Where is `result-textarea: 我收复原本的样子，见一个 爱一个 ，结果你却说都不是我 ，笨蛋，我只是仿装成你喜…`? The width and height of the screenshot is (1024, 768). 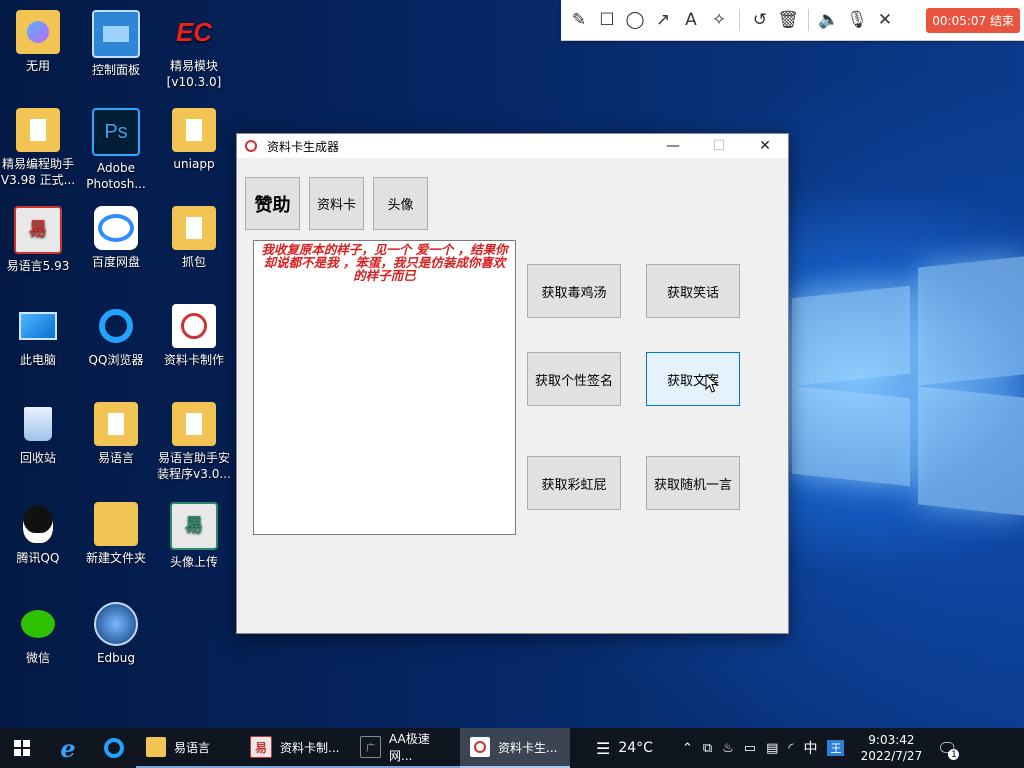 result-textarea: 我收复原本的样子，见一个 爱一个 ，结果你却说都不是我 ，笨蛋，我只是仿装成你喜… is located at coordinates (384, 387).